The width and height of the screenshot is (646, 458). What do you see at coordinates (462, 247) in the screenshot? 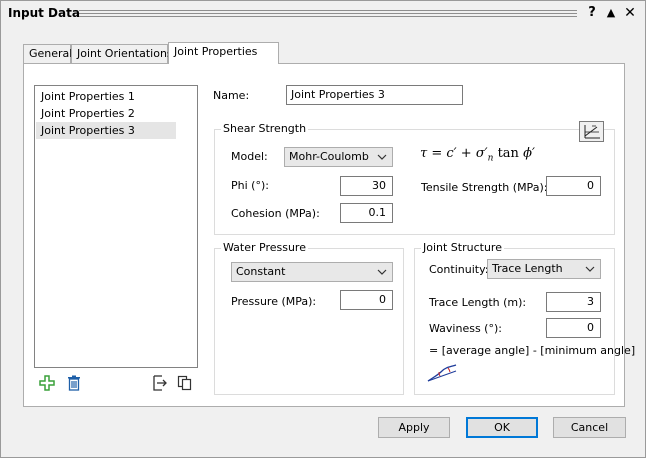
I see `joint-structure-title: Joint Structure` at bounding box center [462, 247].